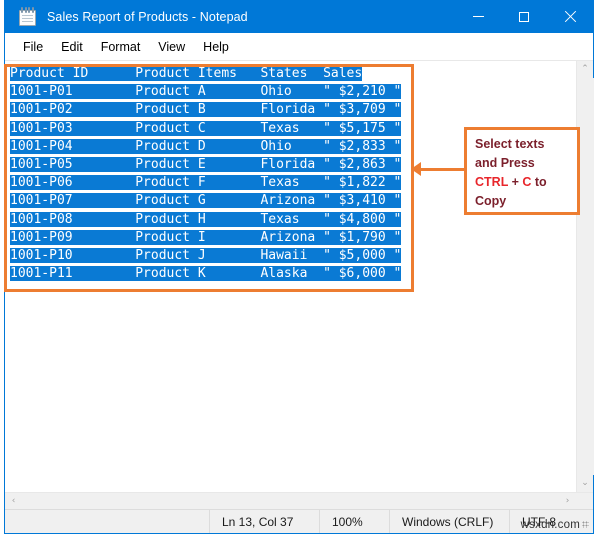 The width and height of the screenshot is (598, 539). What do you see at coordinates (171, 47) in the screenshot?
I see `menu-item-view: View` at bounding box center [171, 47].